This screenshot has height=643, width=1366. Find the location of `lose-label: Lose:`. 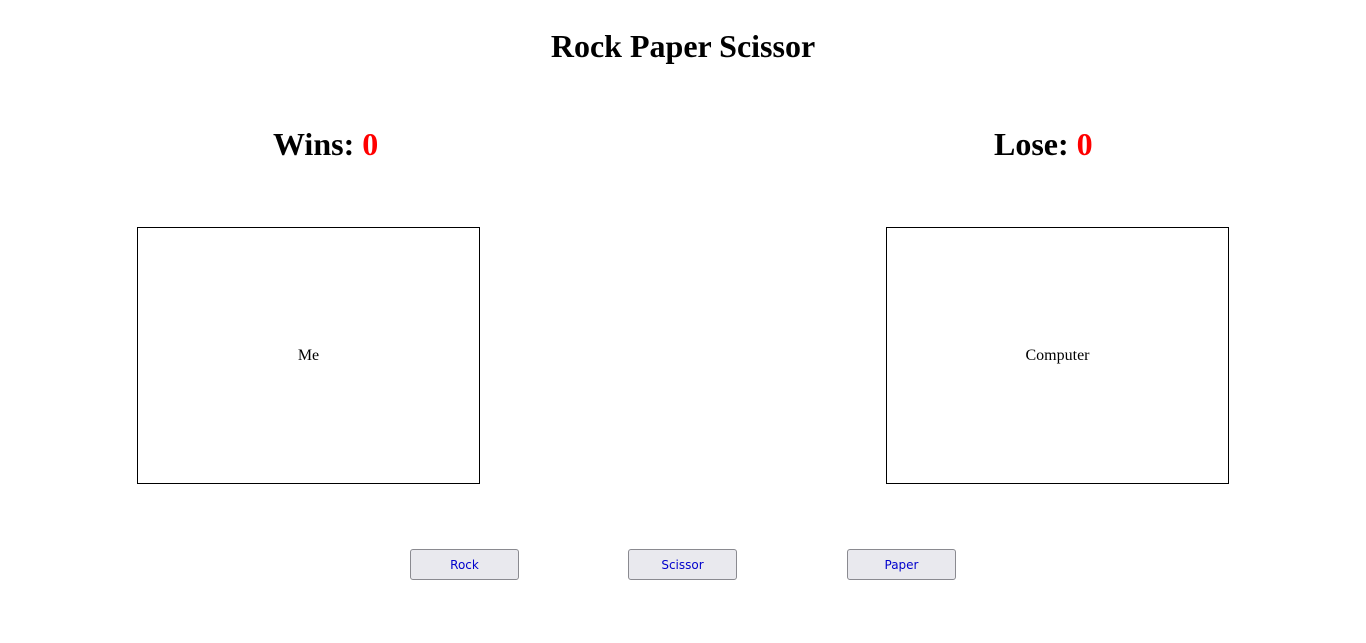

lose-label: Lose: is located at coordinates (1035, 144).